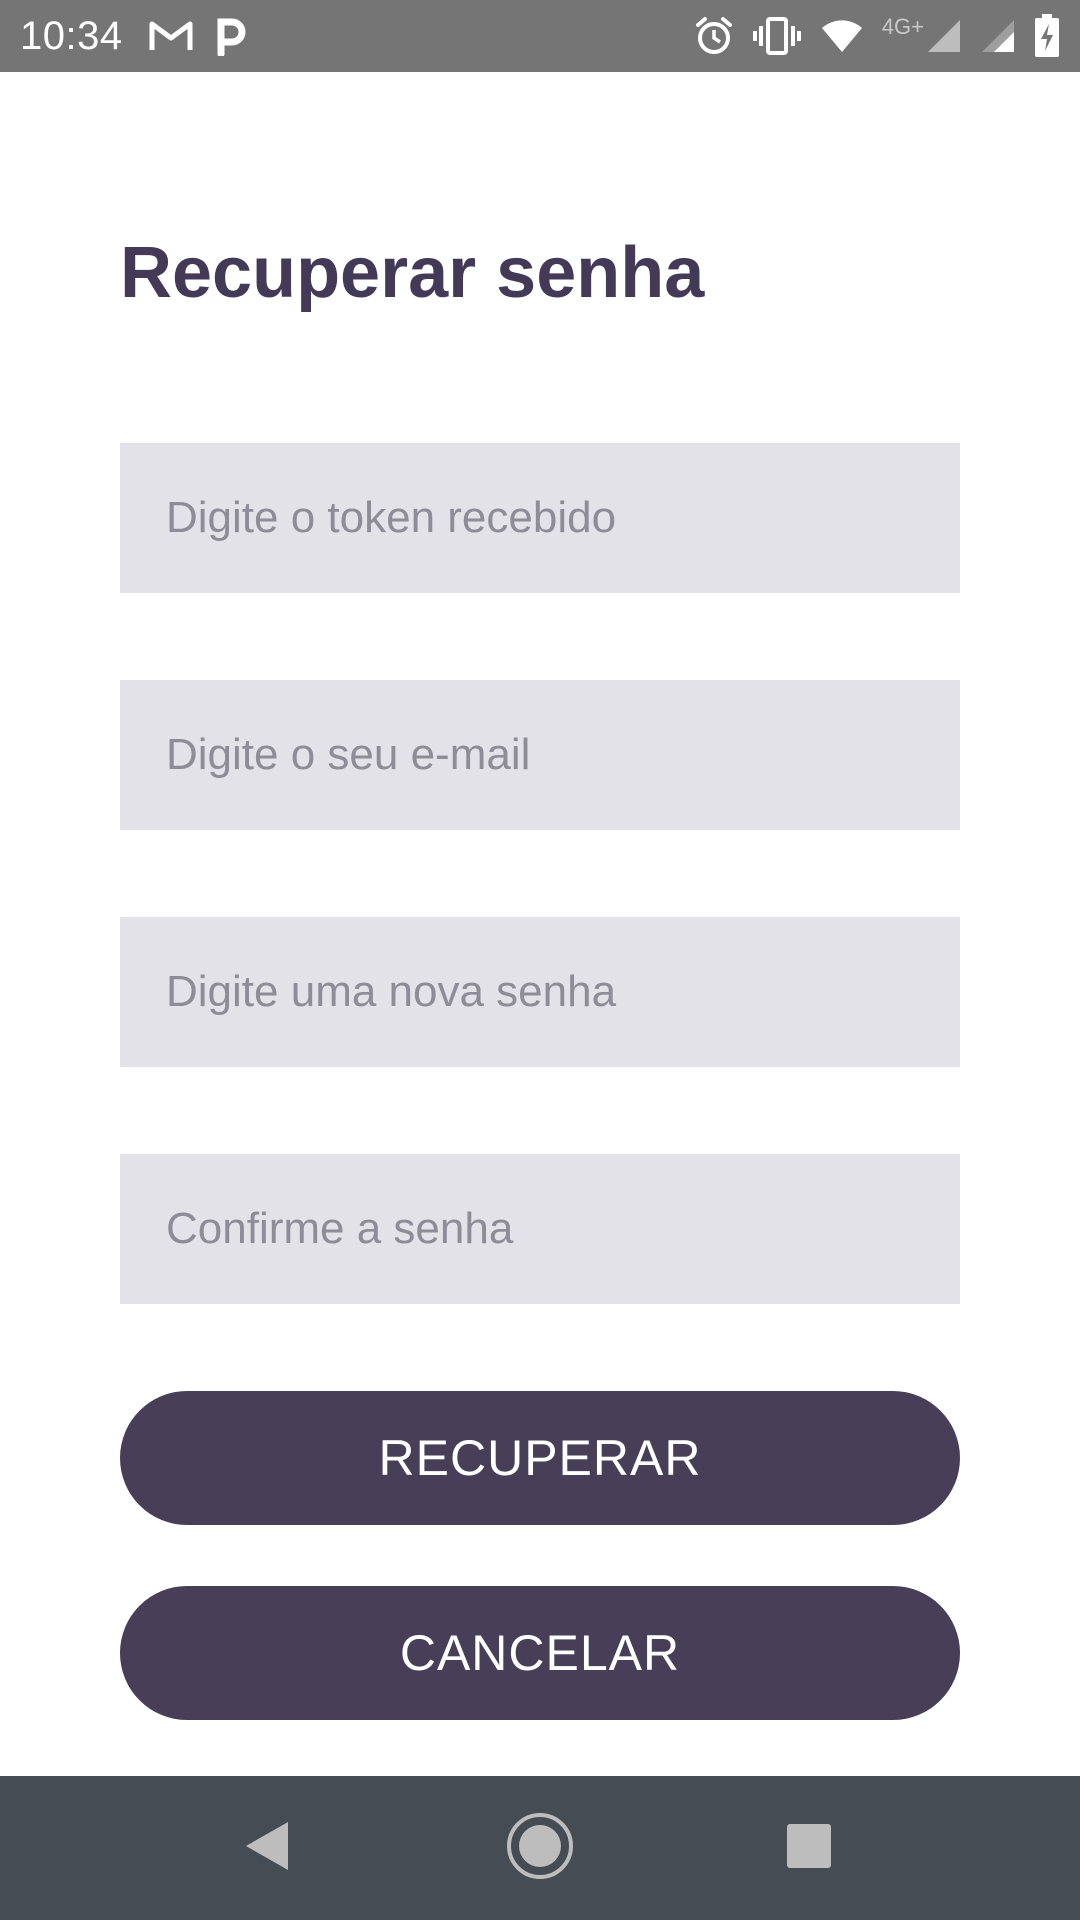 The image size is (1080, 1920). I want to click on system-icons: 4G+, so click(877, 36).